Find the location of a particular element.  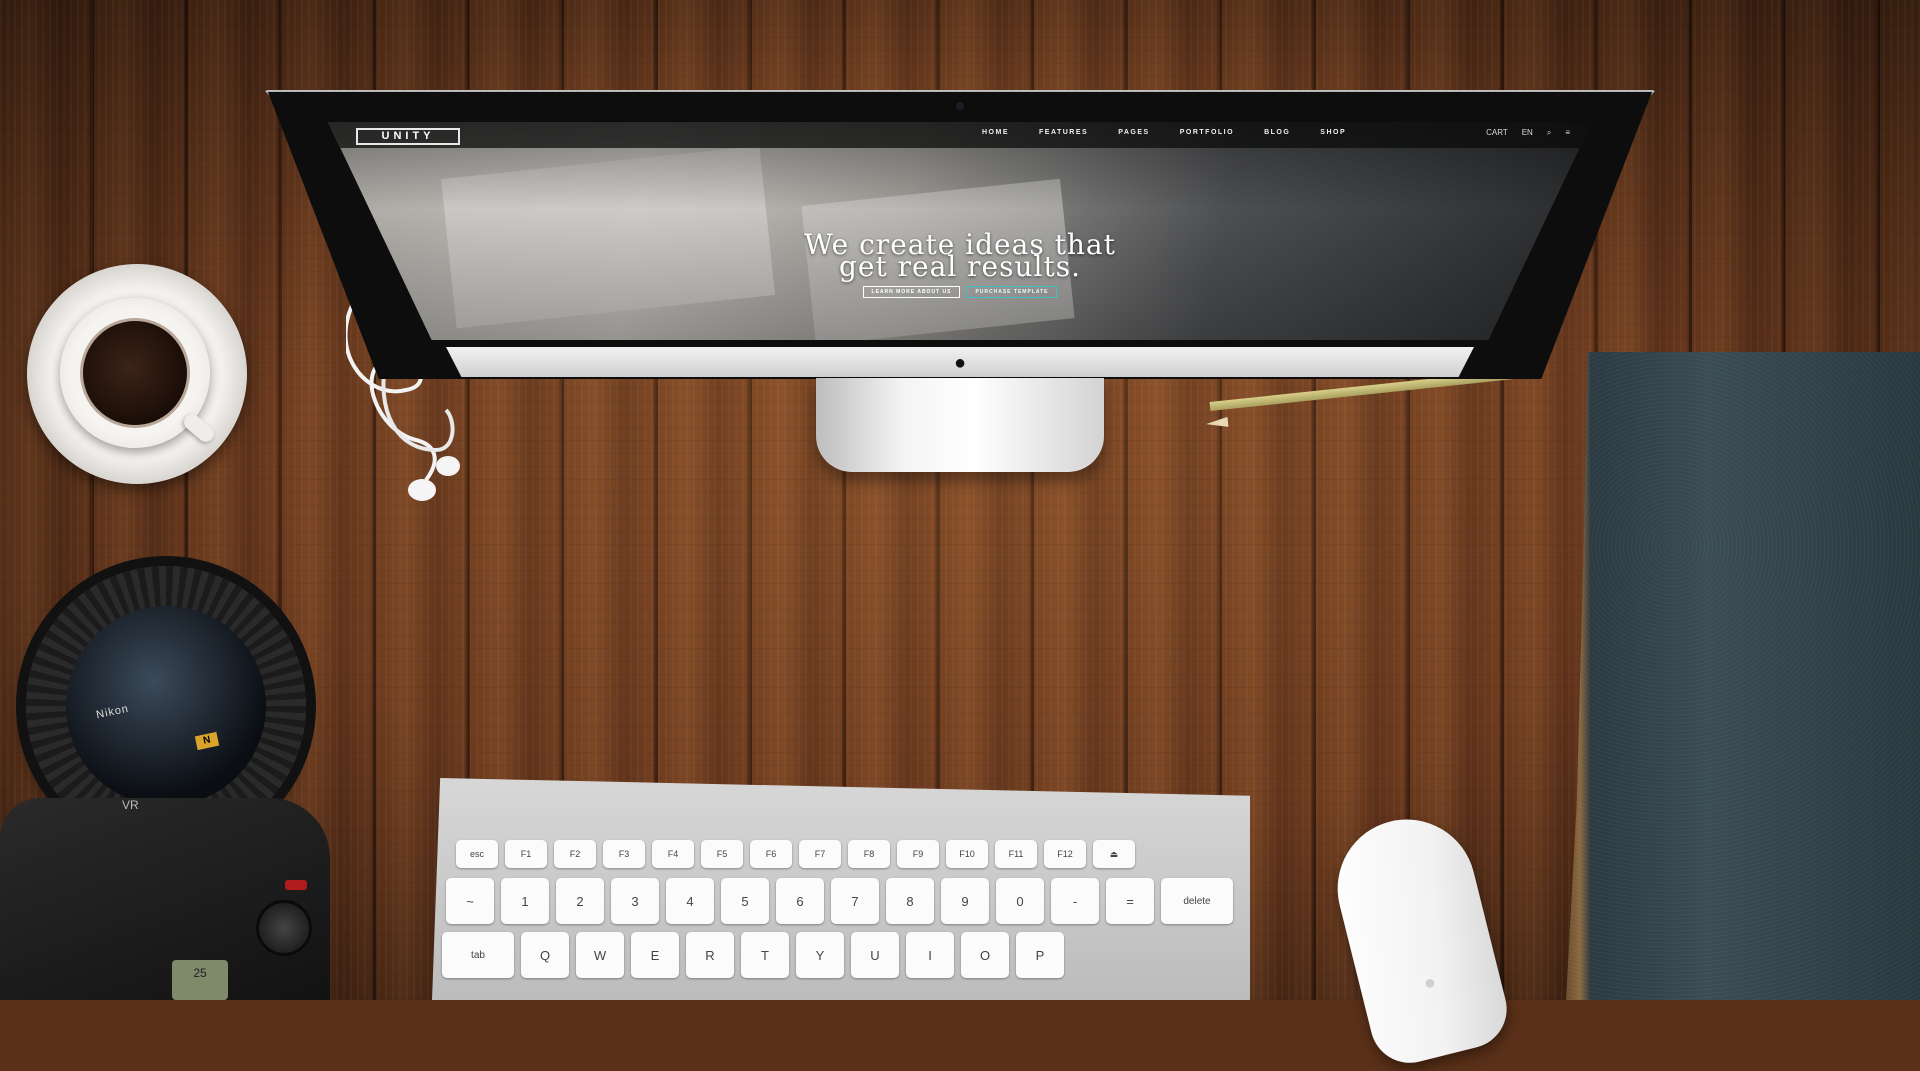

camera-lcd: 25 is located at coordinates (200, 980).